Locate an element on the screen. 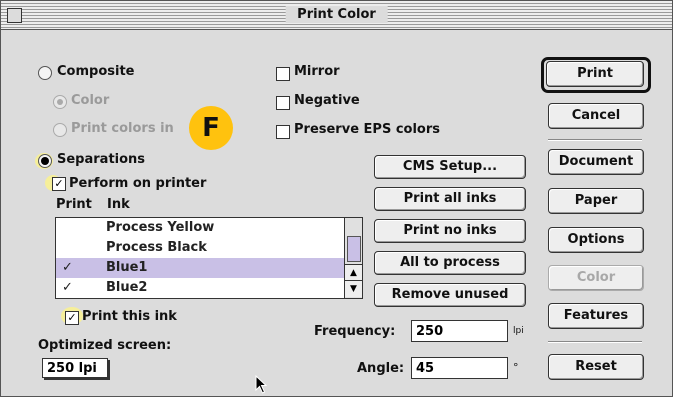 The height and width of the screenshot is (397, 673). optimized-screen-label: Optimized screen: is located at coordinates (105, 345).